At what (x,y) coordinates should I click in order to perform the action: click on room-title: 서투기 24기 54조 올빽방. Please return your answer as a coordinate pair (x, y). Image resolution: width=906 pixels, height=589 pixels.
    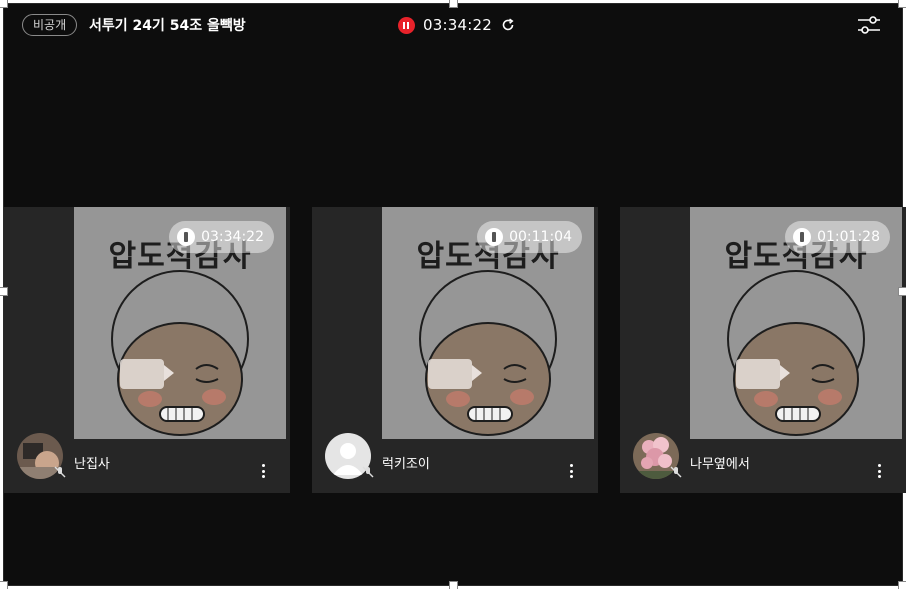
    Looking at the image, I should click on (167, 26).